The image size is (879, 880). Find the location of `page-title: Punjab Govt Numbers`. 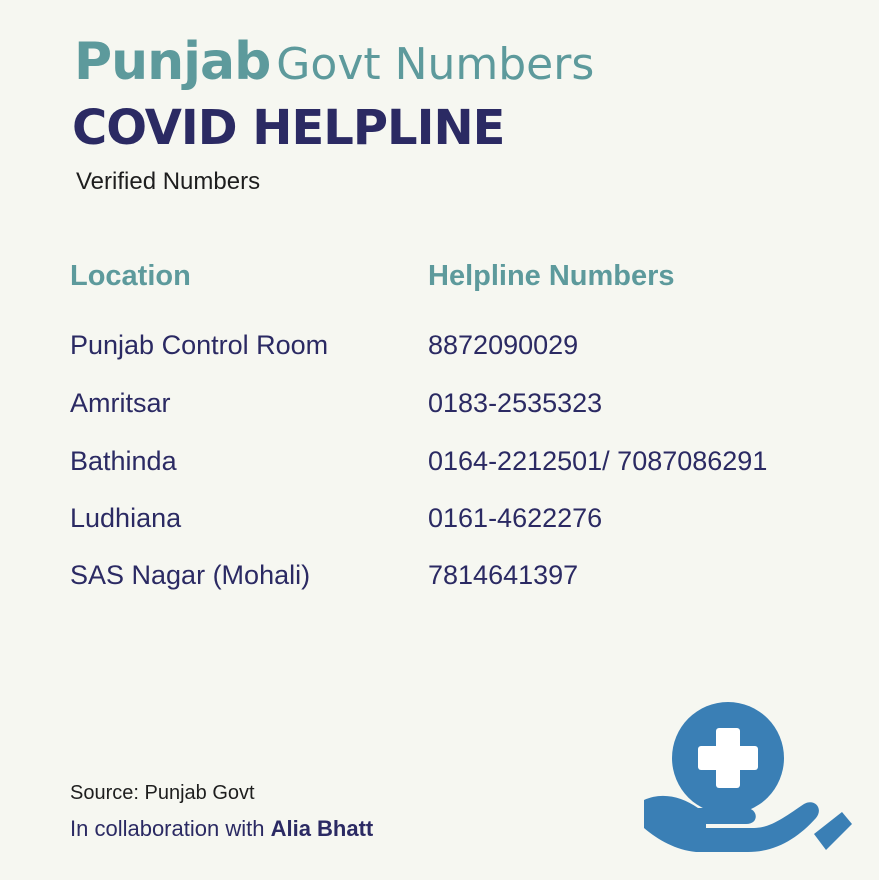

page-title: Punjab Govt Numbers is located at coordinates (334, 62).